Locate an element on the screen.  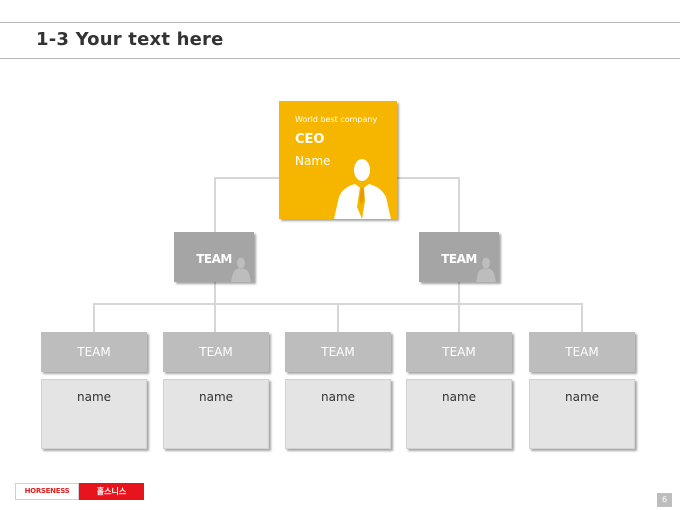
subteam-card-4: name is located at coordinates (459, 414).